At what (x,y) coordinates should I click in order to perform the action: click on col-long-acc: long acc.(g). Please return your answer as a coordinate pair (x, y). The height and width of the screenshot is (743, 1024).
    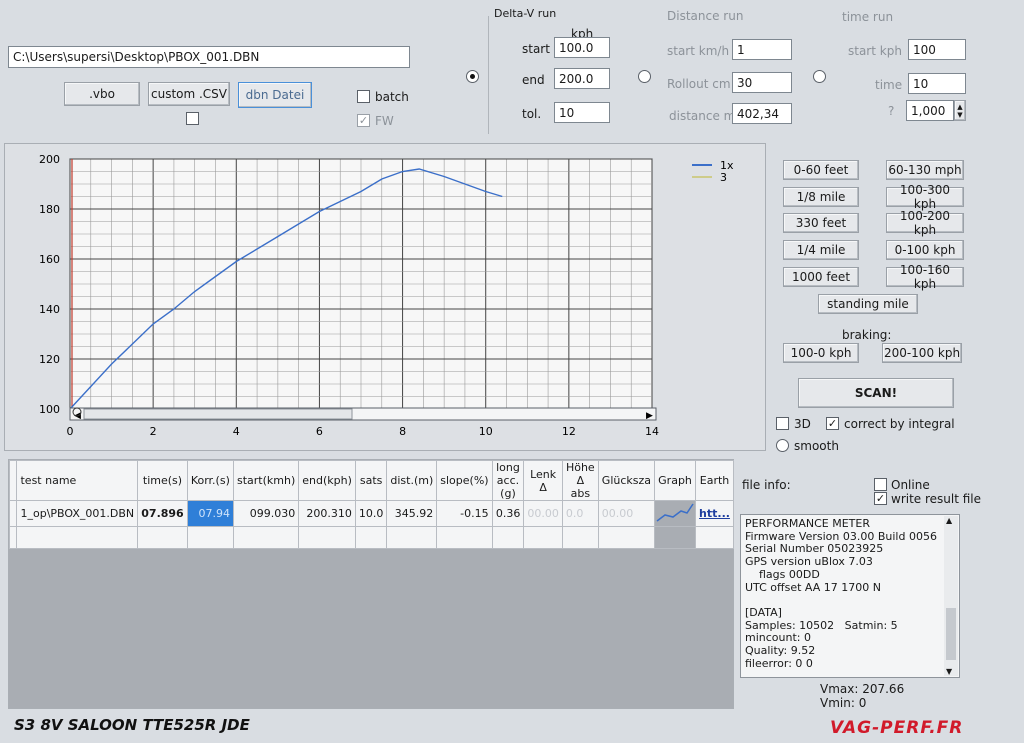
    Looking at the image, I should click on (508, 480).